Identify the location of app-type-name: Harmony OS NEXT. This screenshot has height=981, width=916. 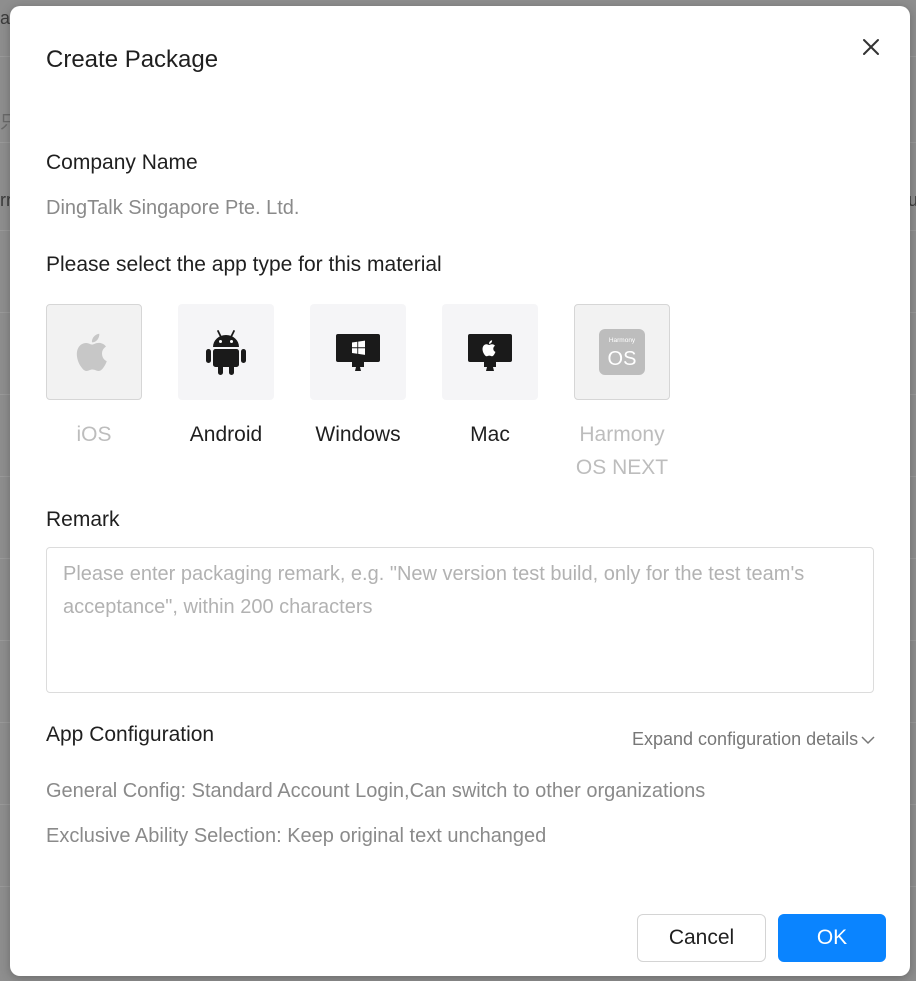
(622, 451).